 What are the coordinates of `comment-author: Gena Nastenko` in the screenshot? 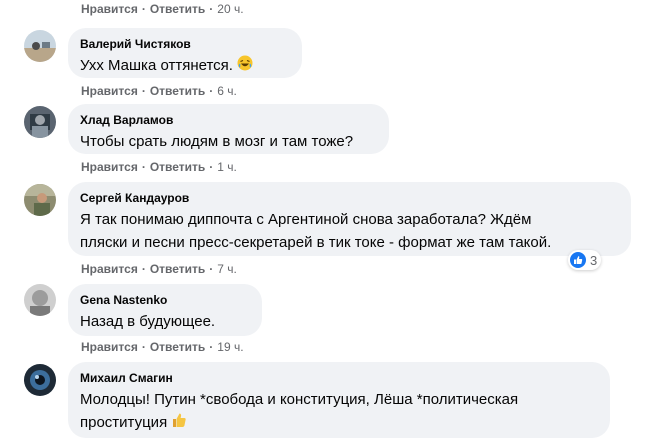 It's located at (165, 300).